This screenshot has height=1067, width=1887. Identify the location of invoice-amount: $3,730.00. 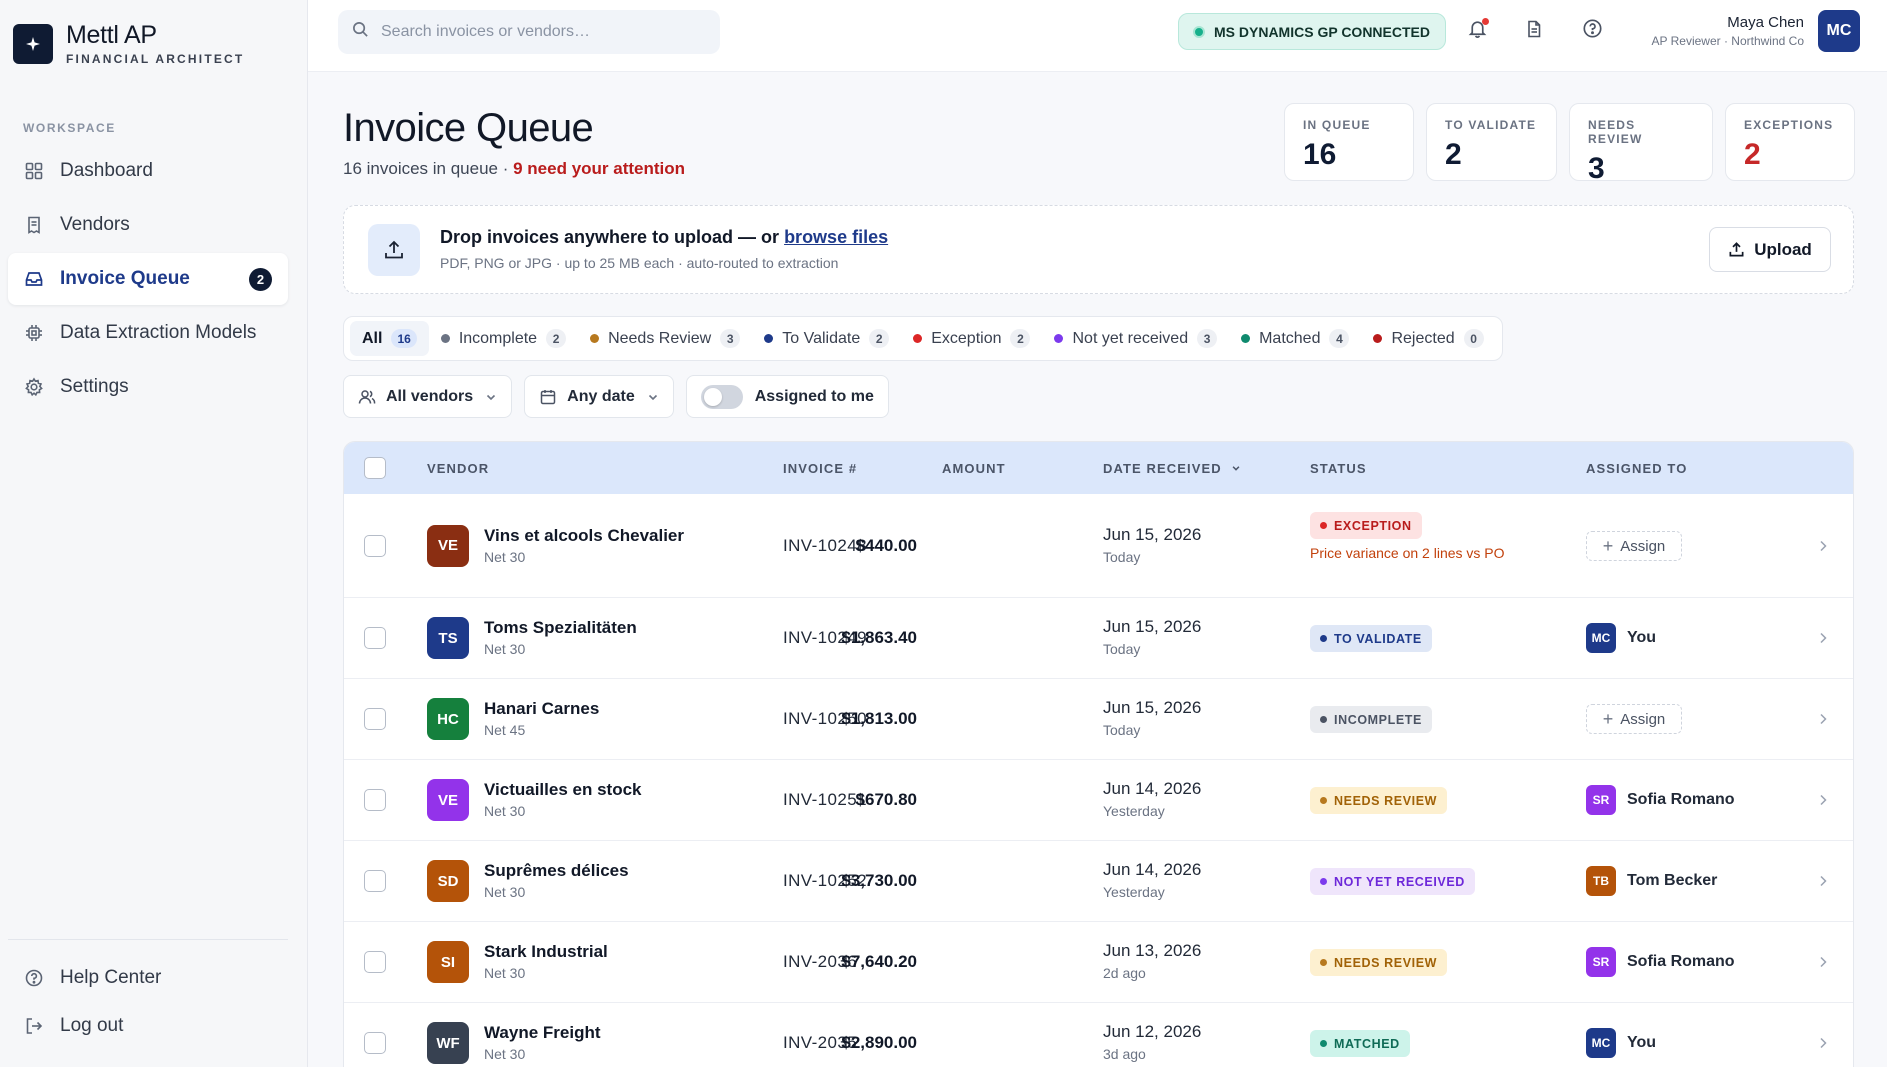
(879, 880).